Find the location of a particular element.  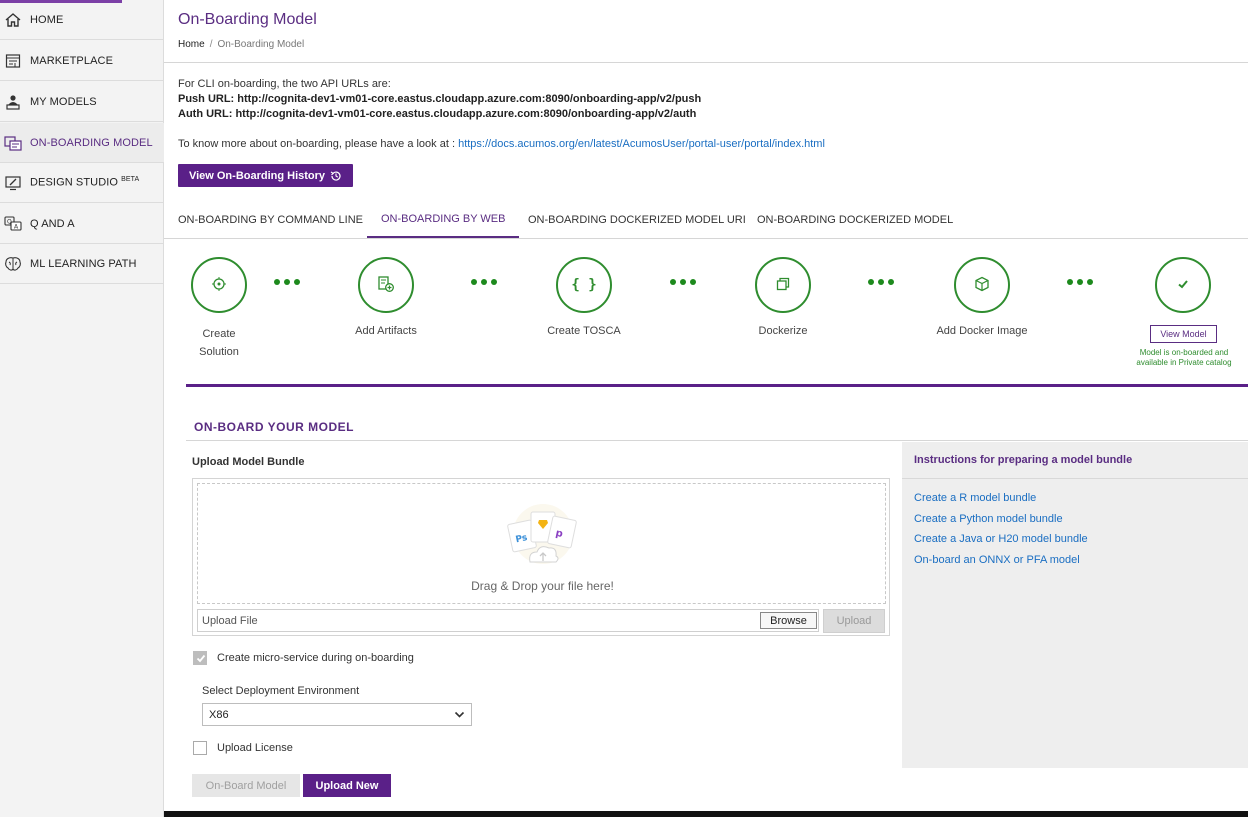

onboarding-icon is located at coordinates (13, 143).